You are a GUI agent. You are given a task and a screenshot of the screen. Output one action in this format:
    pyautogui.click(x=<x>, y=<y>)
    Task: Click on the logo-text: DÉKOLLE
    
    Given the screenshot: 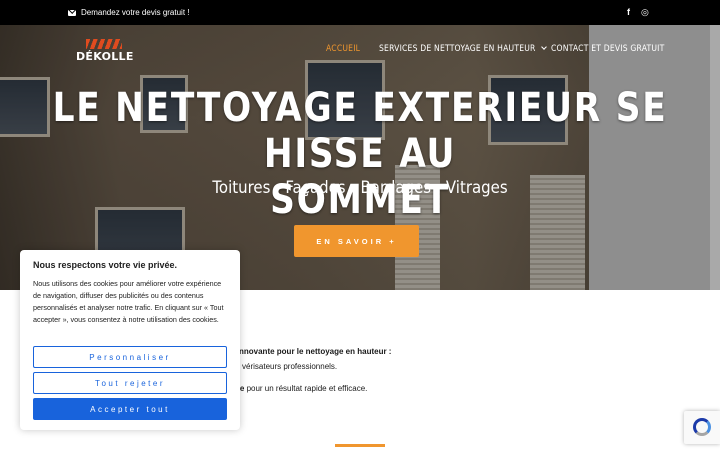 What is the action you would take?
    pyautogui.click(x=105, y=56)
    